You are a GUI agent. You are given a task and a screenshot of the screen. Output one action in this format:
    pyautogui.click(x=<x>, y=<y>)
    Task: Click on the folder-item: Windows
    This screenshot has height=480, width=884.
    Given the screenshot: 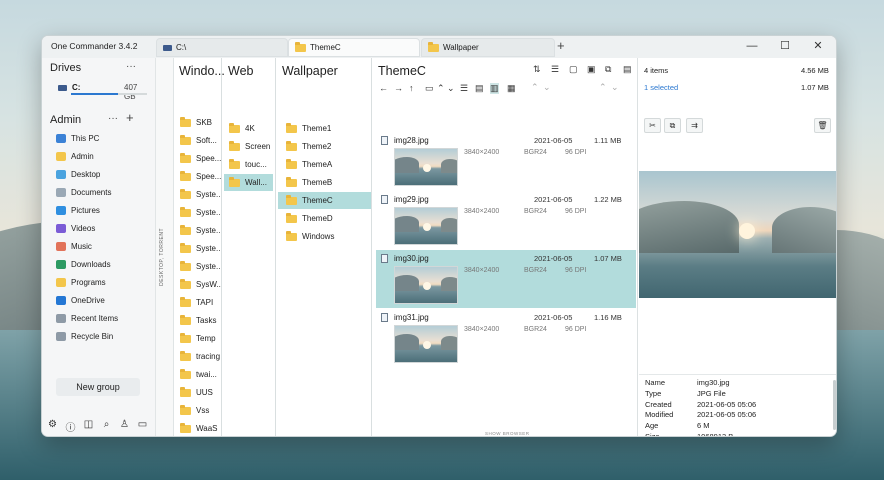 What is the action you would take?
    pyautogui.click(x=324, y=236)
    